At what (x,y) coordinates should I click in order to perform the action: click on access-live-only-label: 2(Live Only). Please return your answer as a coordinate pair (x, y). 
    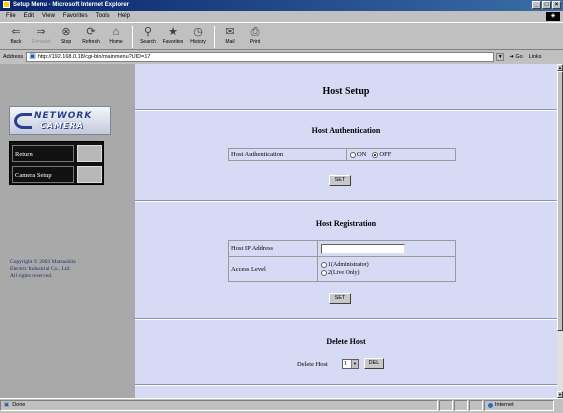
    Looking at the image, I should click on (344, 273).